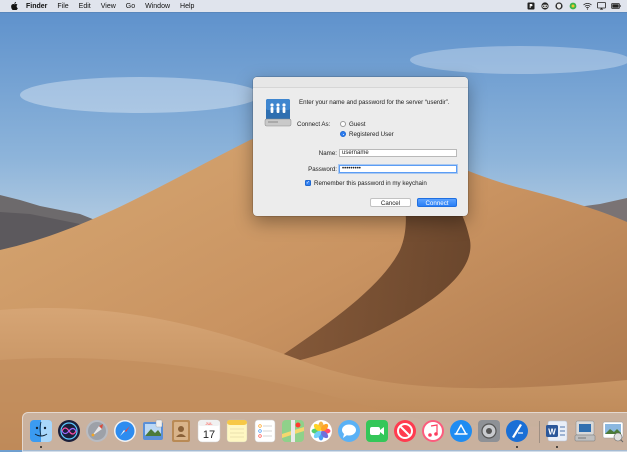  What do you see at coordinates (313, 6) in the screenshot?
I see `menu-bar: Finder File Edit View Go Window Help` at bounding box center [313, 6].